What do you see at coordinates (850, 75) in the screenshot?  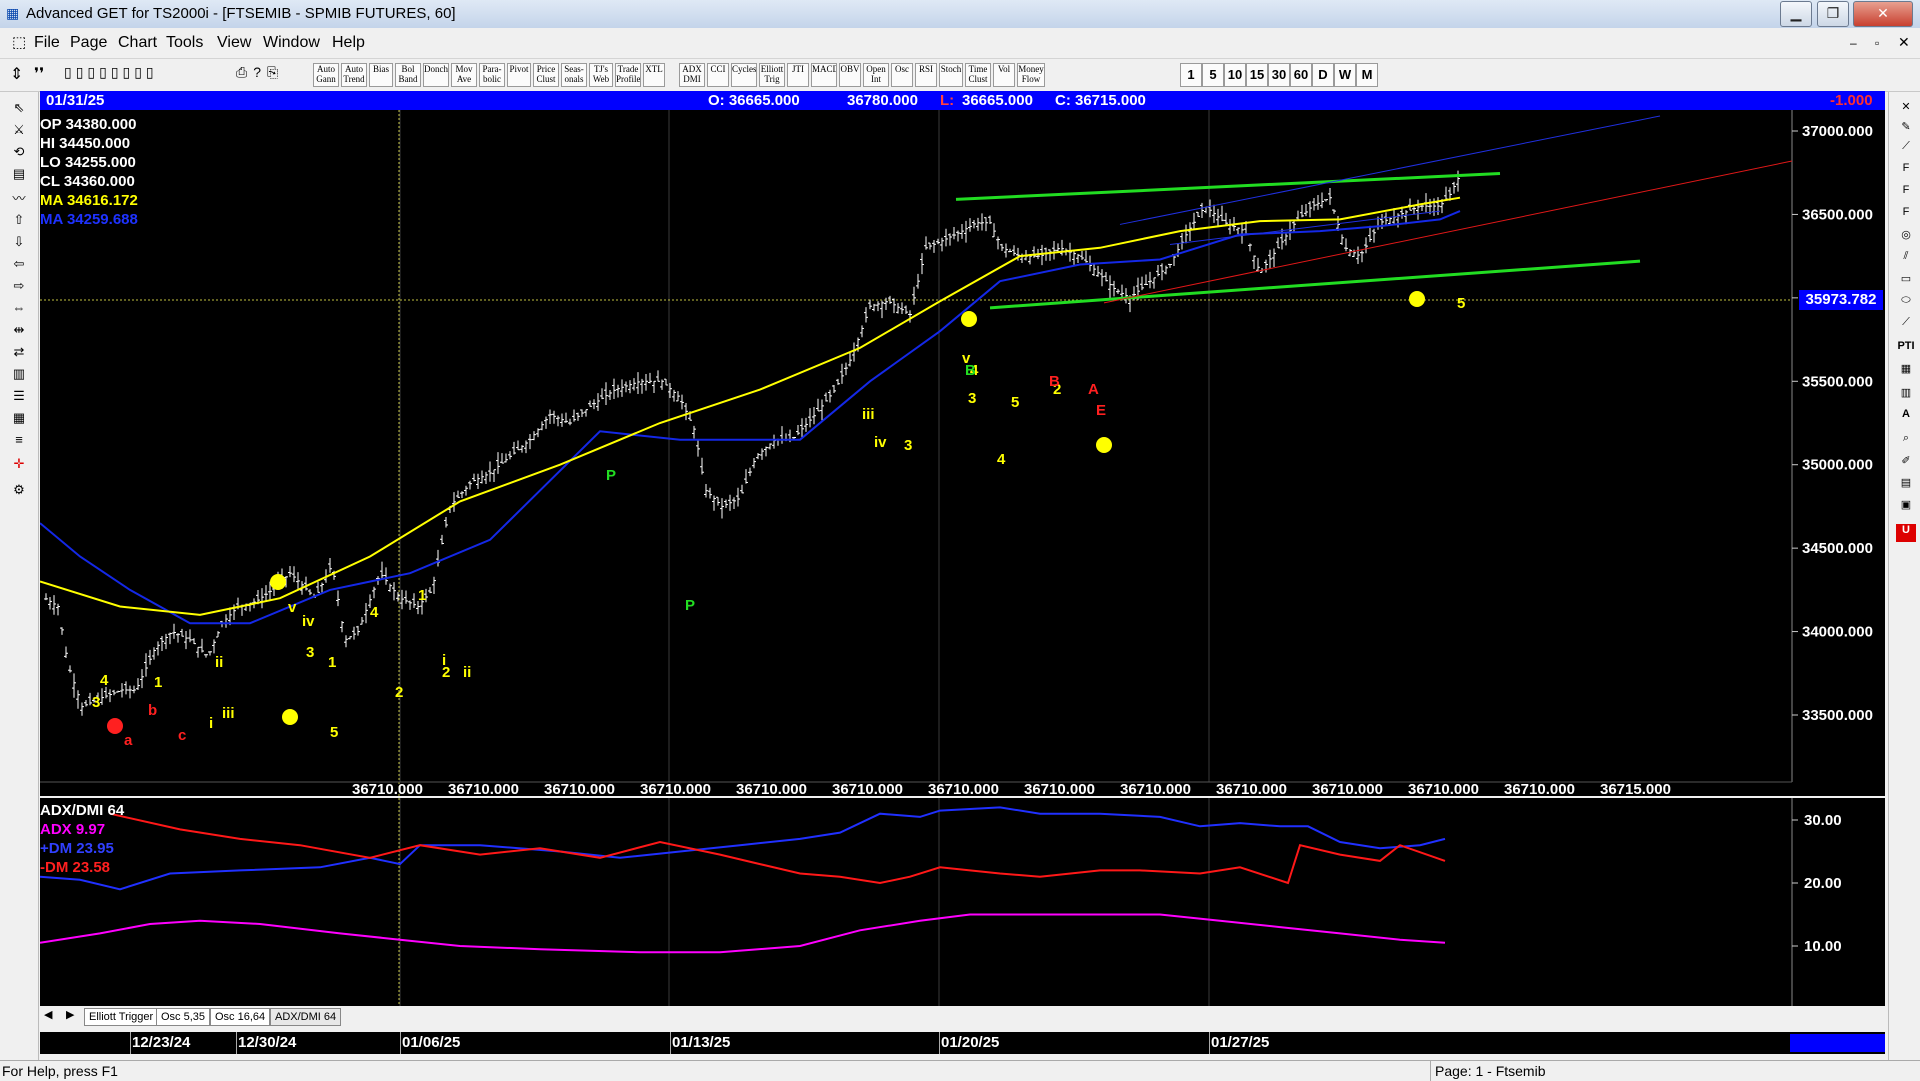 I see `study-button-19: OBV` at bounding box center [850, 75].